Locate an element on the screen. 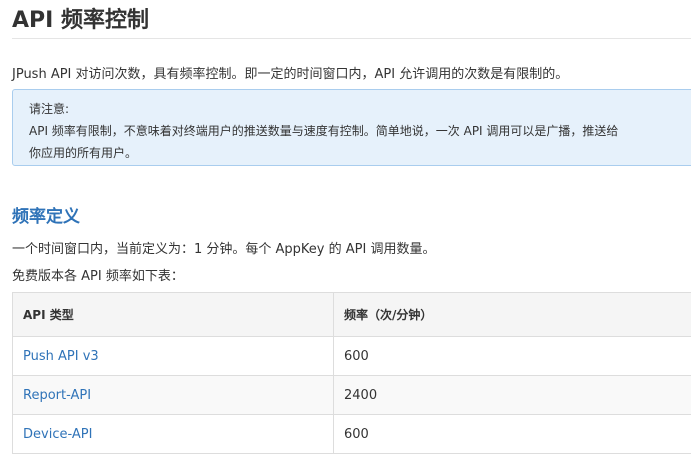  table-header-rate: 频率（次/分钟） is located at coordinates (512, 314).